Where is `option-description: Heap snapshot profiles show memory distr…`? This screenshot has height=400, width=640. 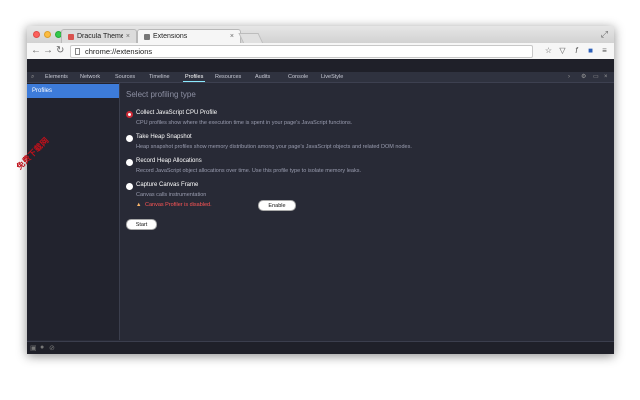 option-description: Heap snapshot profiles show memory distr… is located at coordinates (274, 147).